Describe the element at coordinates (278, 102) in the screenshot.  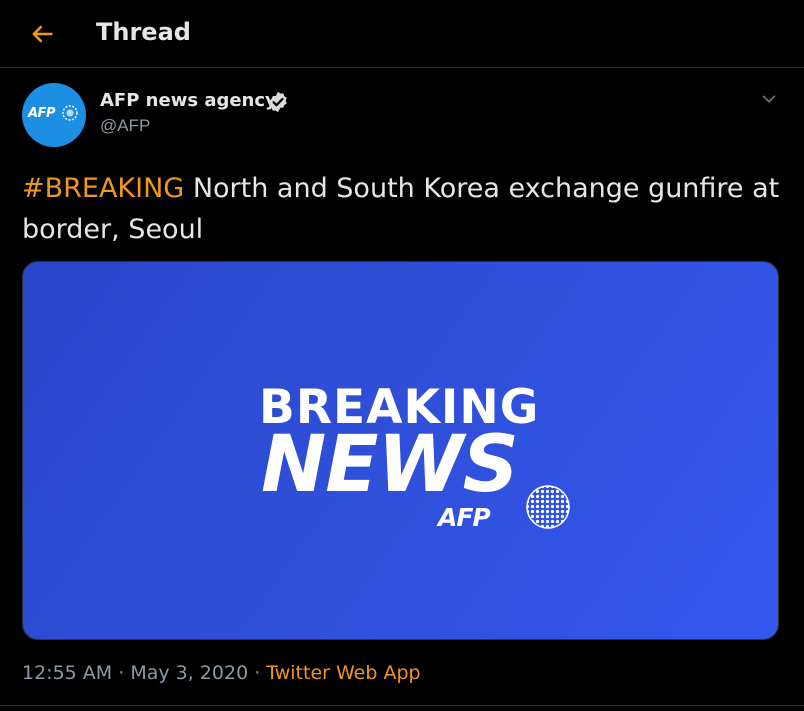
I see `verified-badge-icon` at that location.